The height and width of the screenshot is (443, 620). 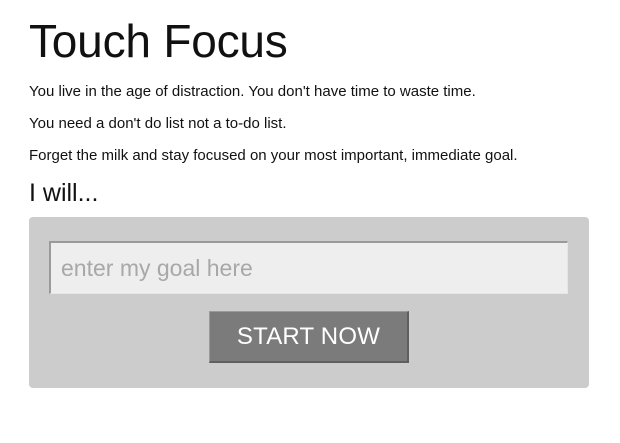 What do you see at coordinates (308, 267) in the screenshot?
I see `goal-input` at bounding box center [308, 267].